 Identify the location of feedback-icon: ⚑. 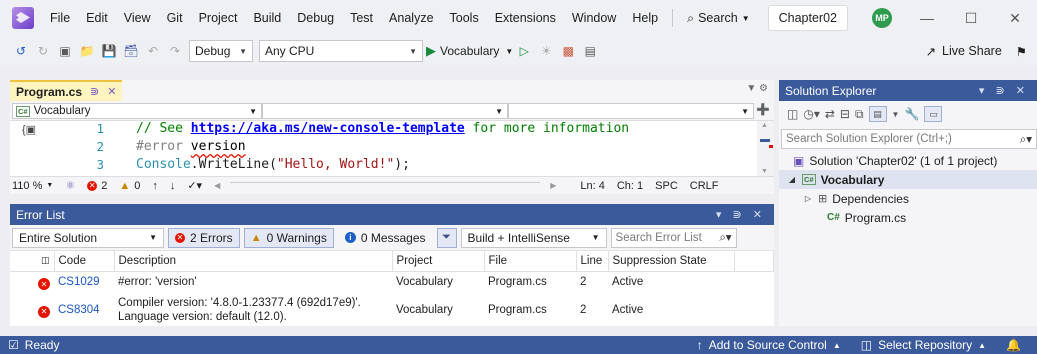
(1021, 51).